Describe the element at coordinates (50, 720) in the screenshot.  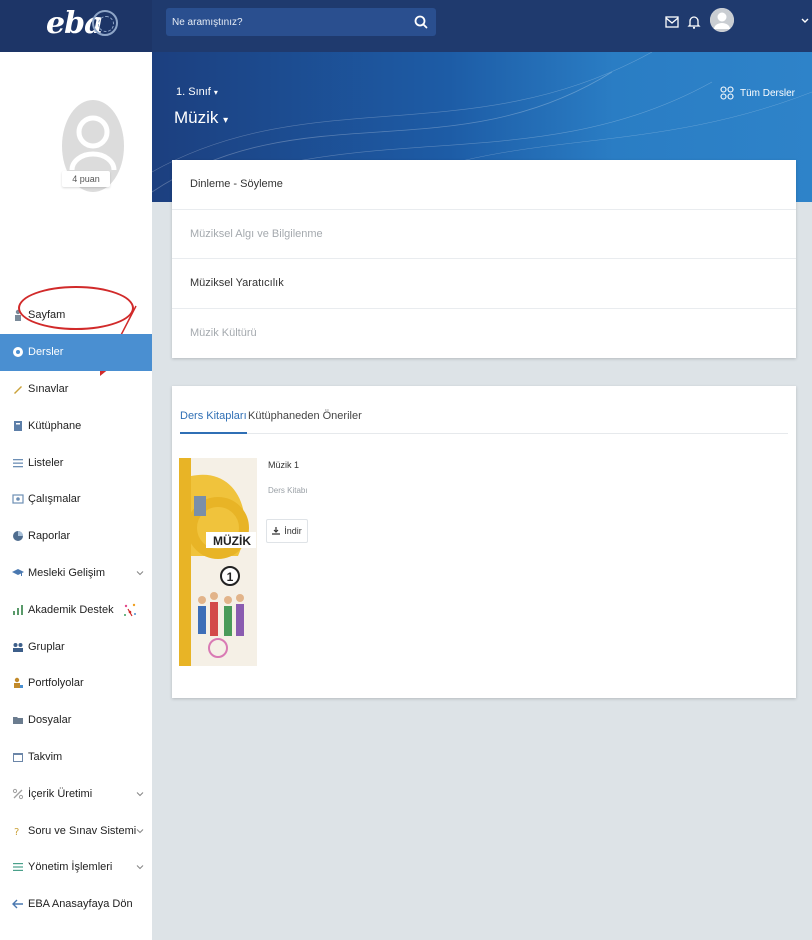
I see `sidebar-item-label: Dosyalar` at that location.